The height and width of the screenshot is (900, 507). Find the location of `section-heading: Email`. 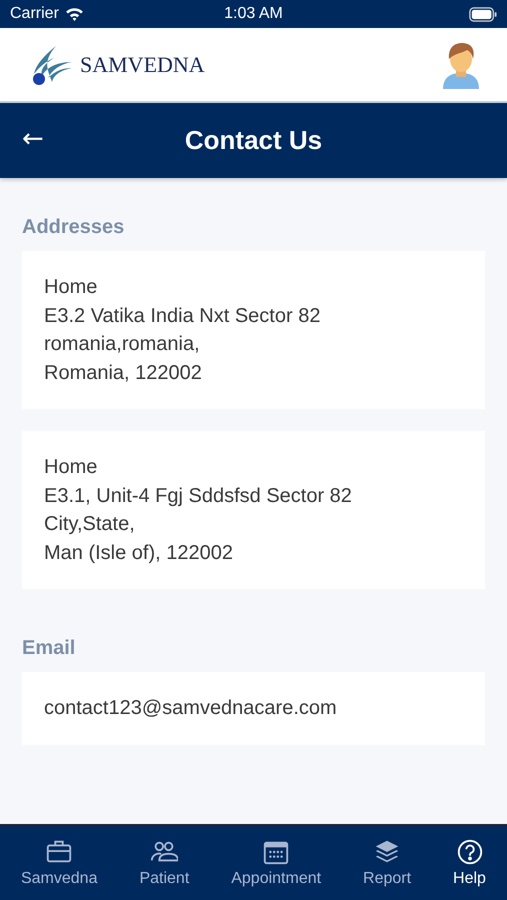

section-heading: Email is located at coordinates (49, 648).